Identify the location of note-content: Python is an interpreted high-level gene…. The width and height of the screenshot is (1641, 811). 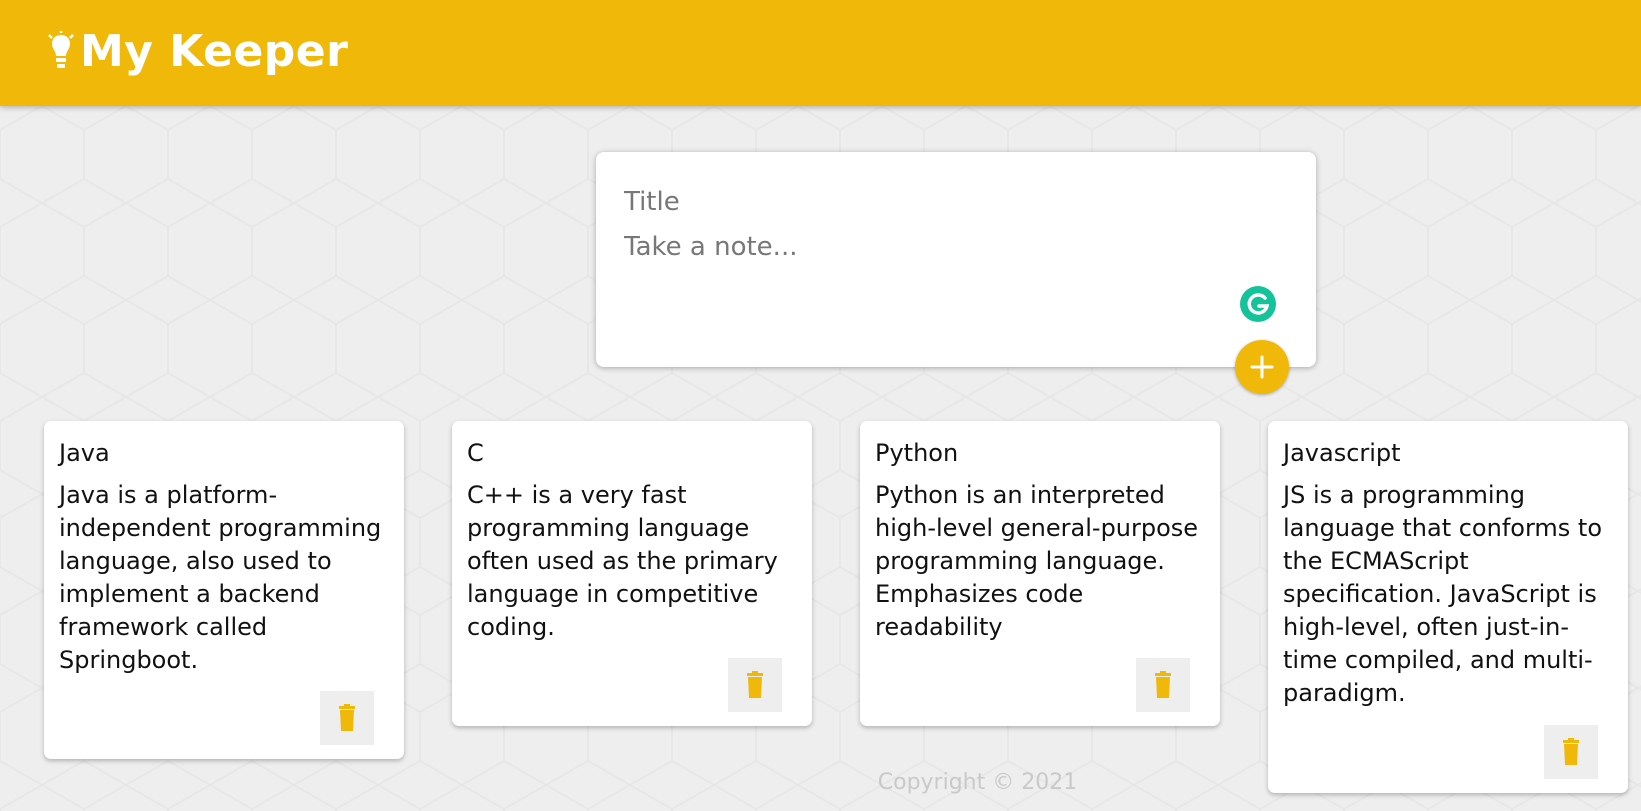
(1037, 561).